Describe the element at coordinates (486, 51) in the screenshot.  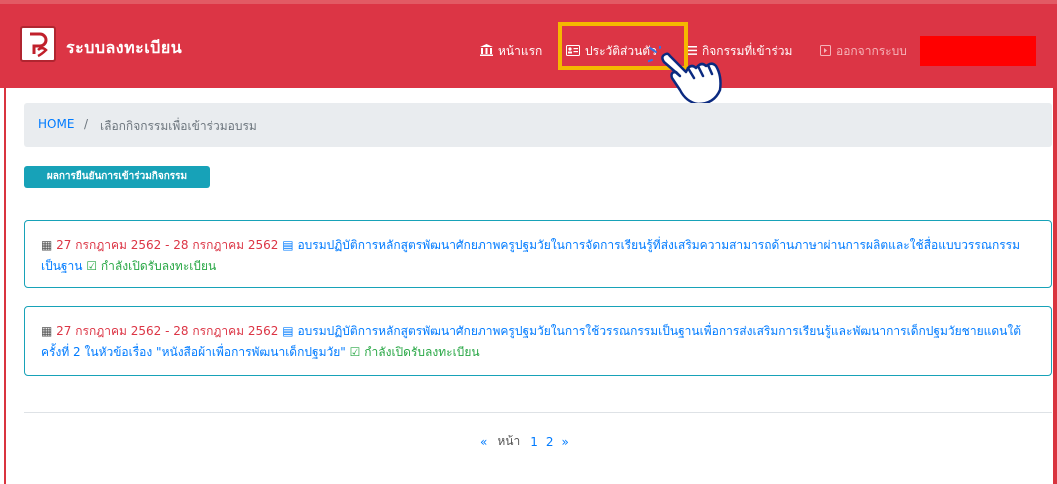
I see `bank-icon` at that location.